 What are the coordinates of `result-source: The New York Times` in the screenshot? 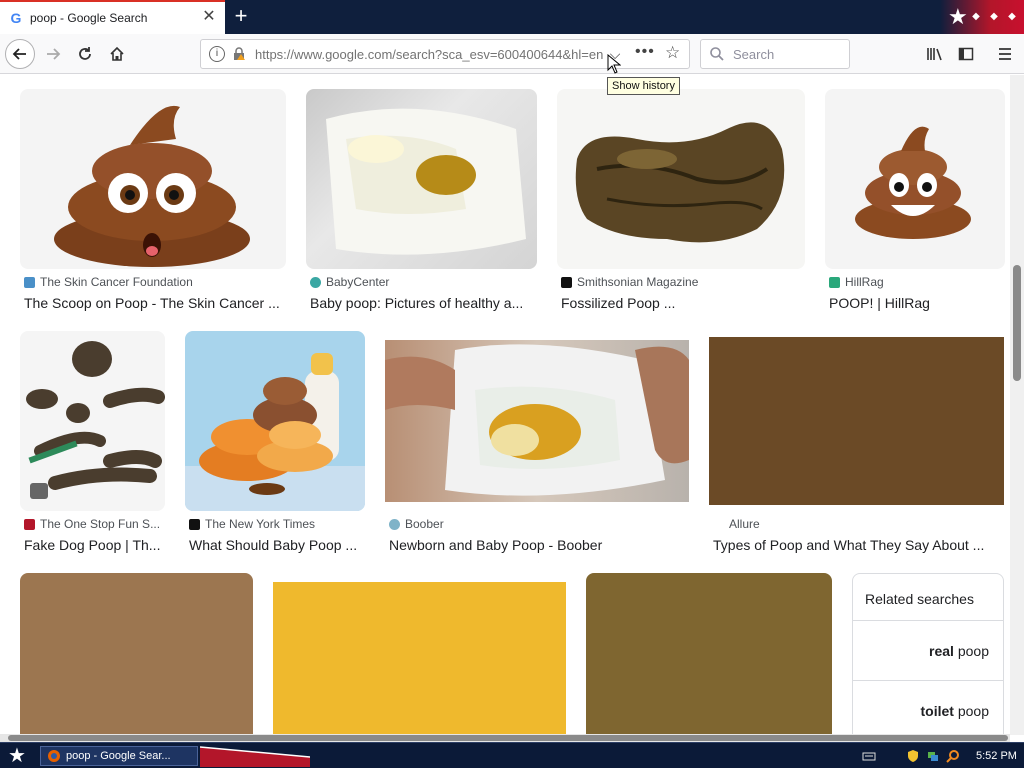 It's located at (252, 524).